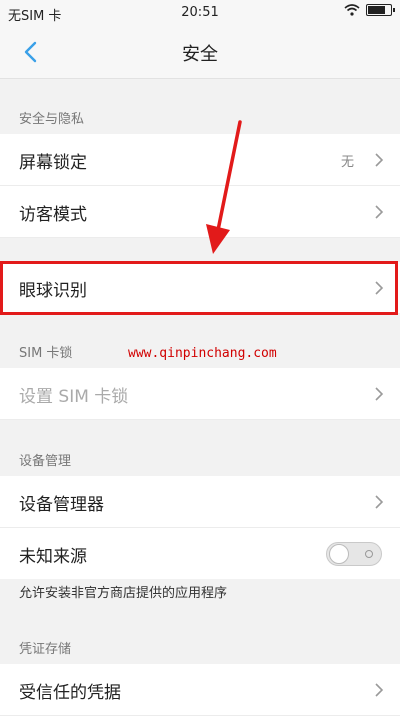  Describe the element at coordinates (339, 554) in the screenshot. I see `toggle-knob` at that location.